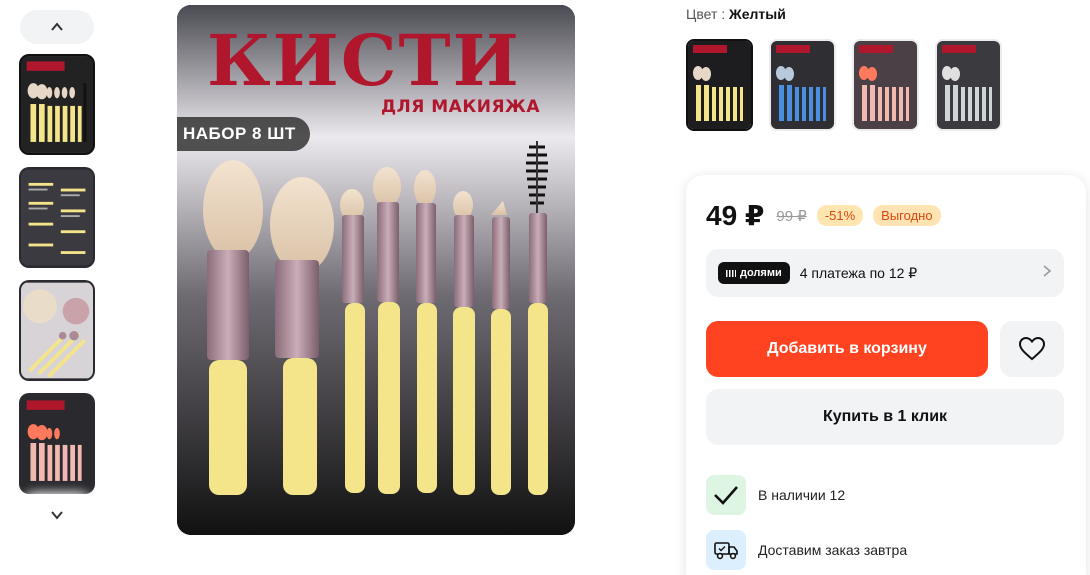  What do you see at coordinates (907, 215) in the screenshot?
I see `deal-badge: Выгодно` at bounding box center [907, 215].